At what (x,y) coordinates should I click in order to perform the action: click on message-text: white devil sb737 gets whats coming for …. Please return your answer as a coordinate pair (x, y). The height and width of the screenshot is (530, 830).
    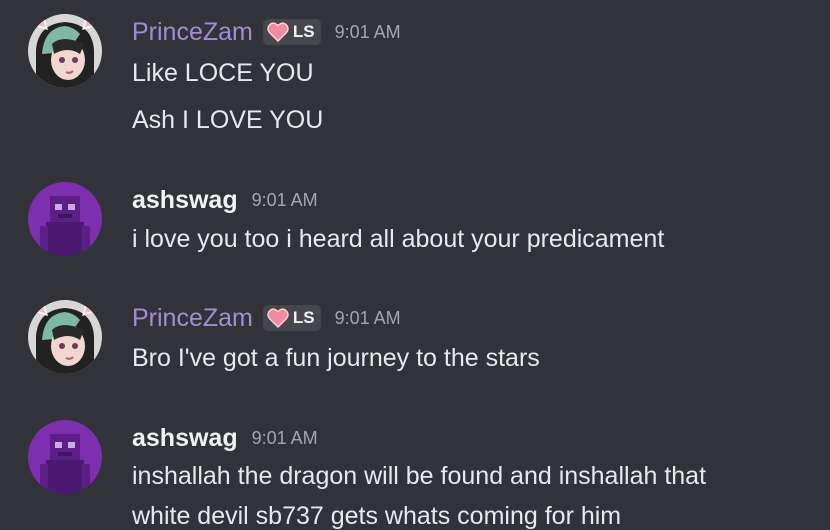
    Looking at the image, I should click on (377, 516).